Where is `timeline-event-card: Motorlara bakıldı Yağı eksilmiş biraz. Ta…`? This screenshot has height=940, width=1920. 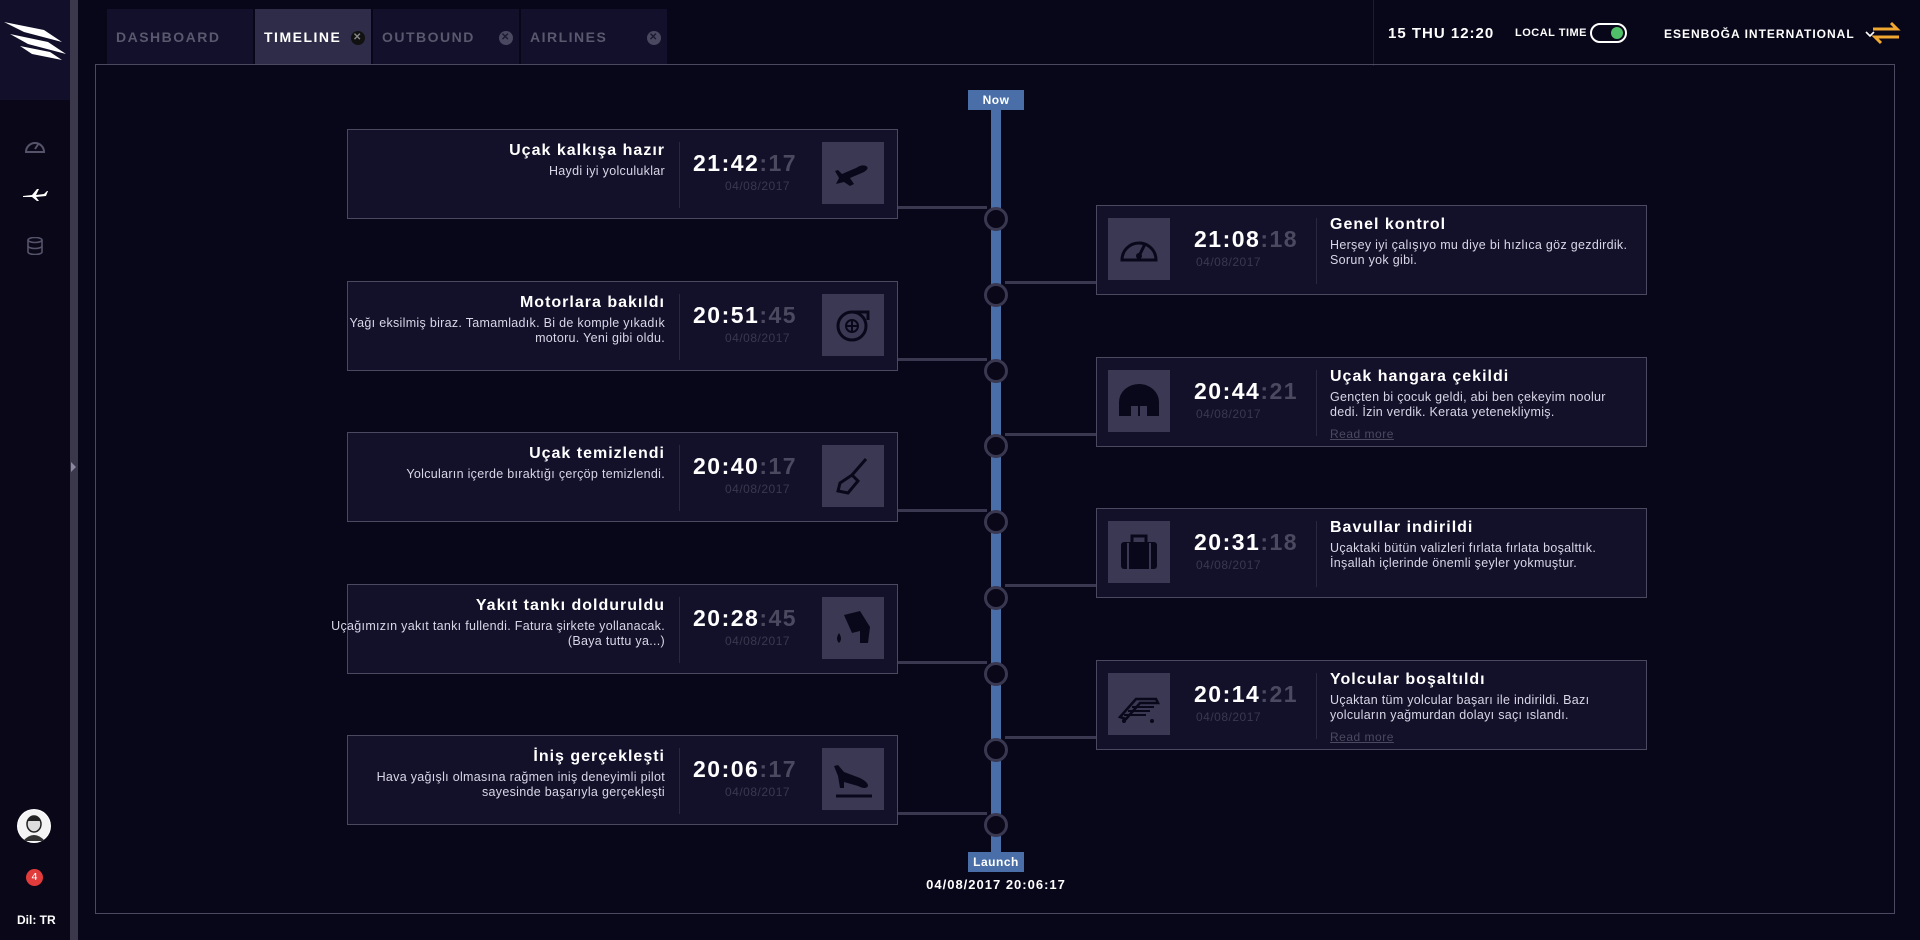
timeline-event-card: Motorlara bakıldı Yağı eksilmiş biraz. Ta… is located at coordinates (622, 325).